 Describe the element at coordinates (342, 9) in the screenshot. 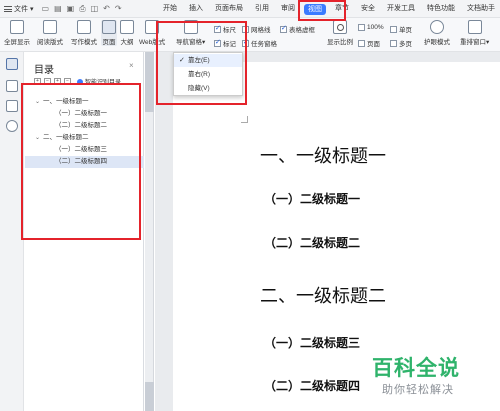

I see `menu-section: 章节` at that location.